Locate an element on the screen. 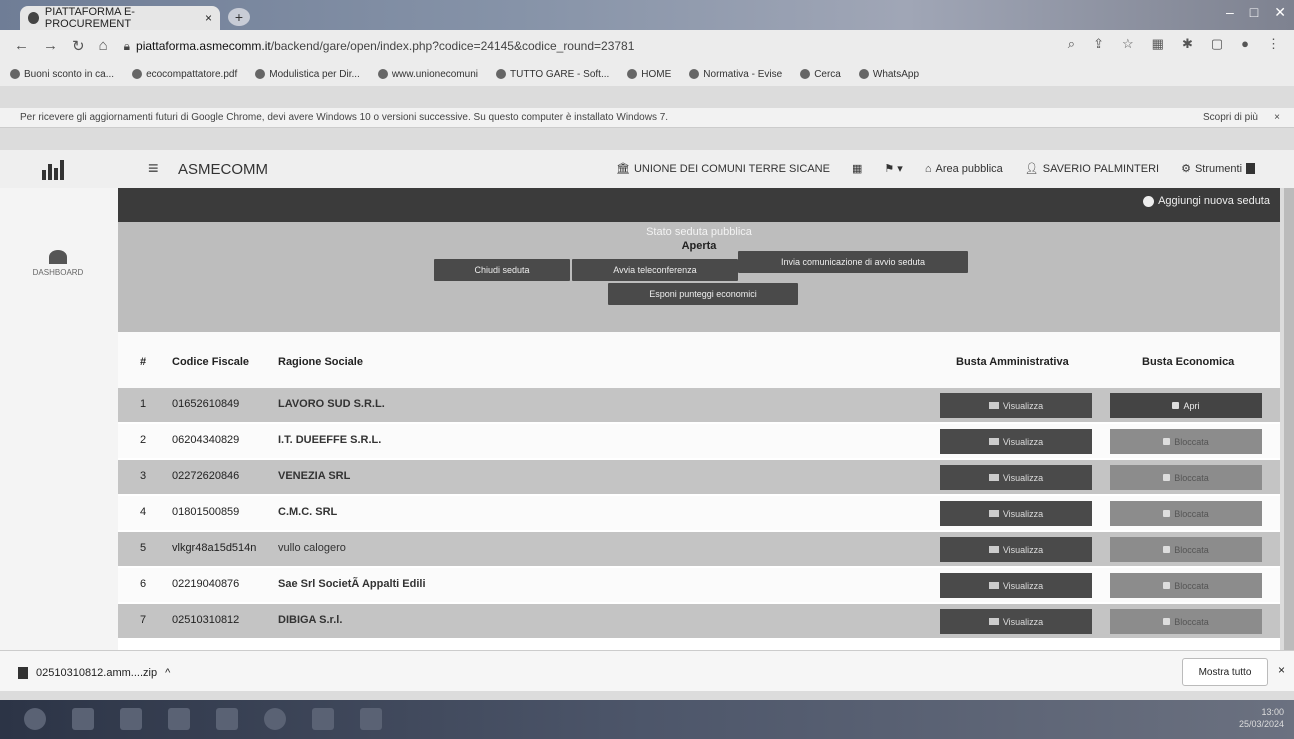  sidebar-item-dashboard: DASHBOARD is located at coordinates (58, 263).